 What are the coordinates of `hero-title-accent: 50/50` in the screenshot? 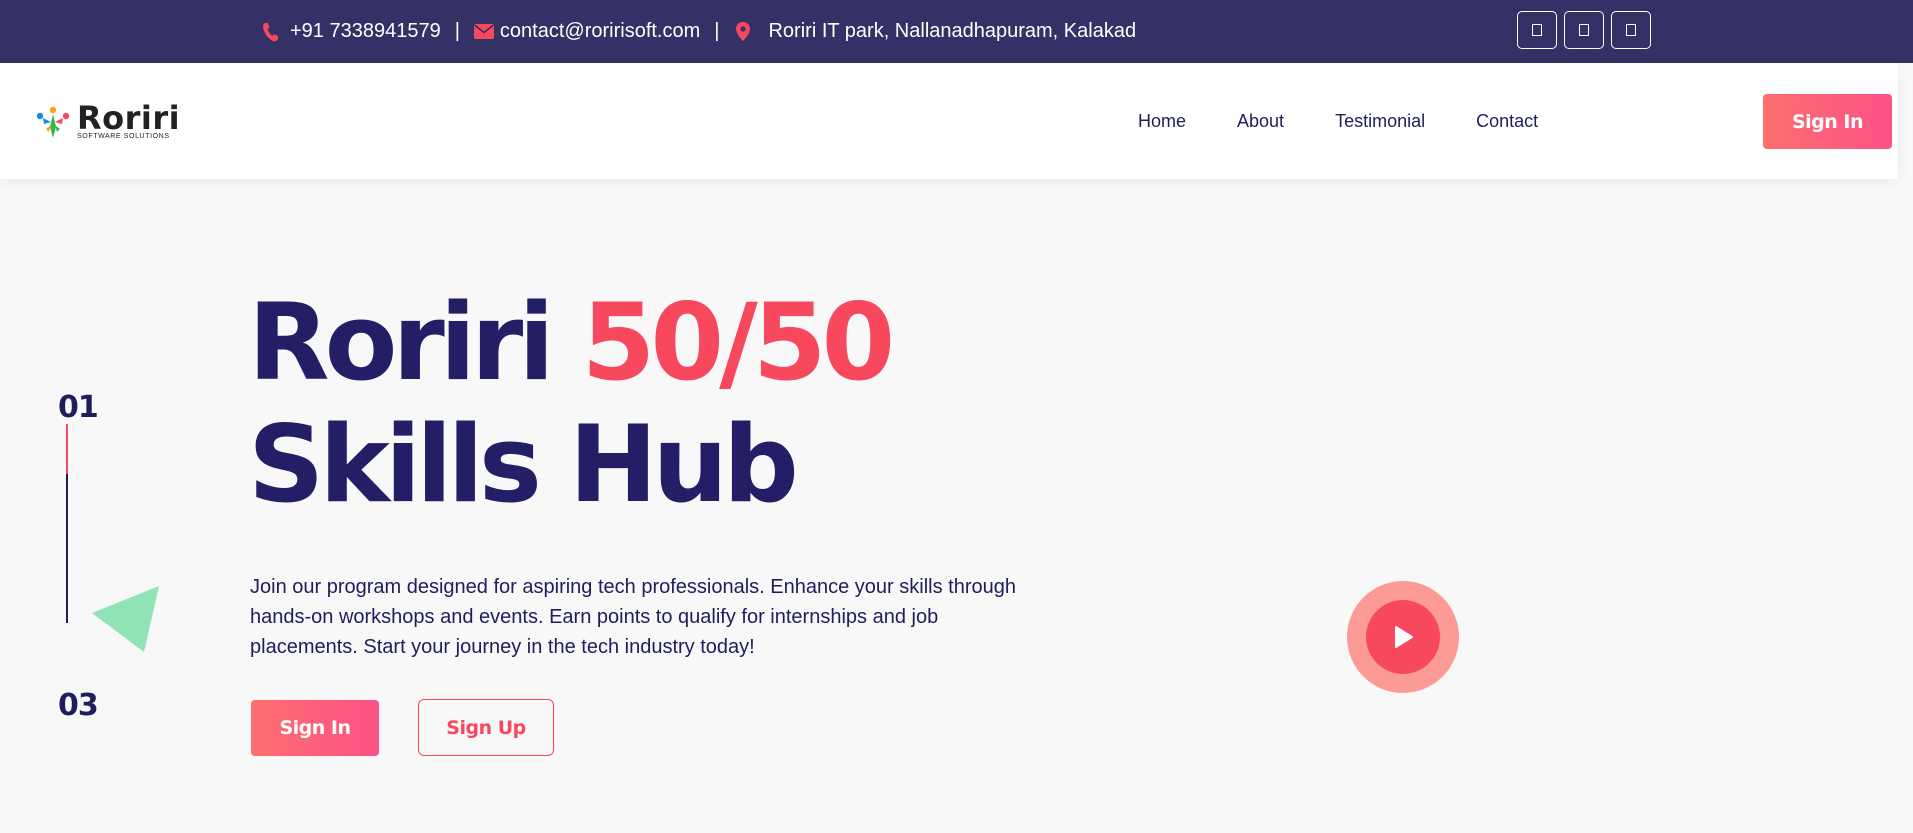 It's located at (738, 342).